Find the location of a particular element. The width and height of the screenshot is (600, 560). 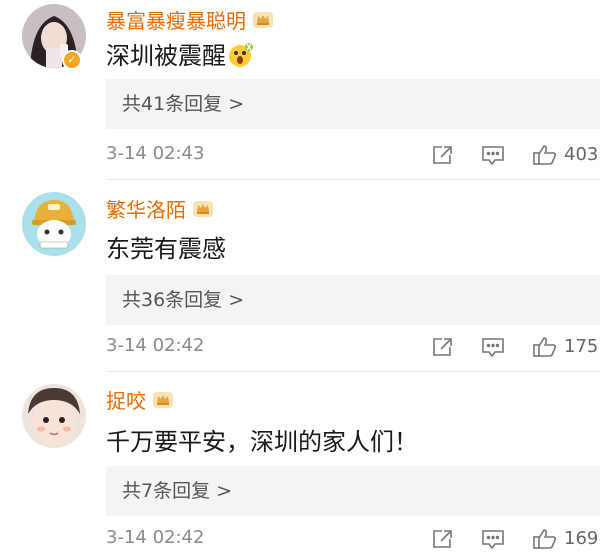

view-replies-button: 共7条回复 > is located at coordinates (353, 491).